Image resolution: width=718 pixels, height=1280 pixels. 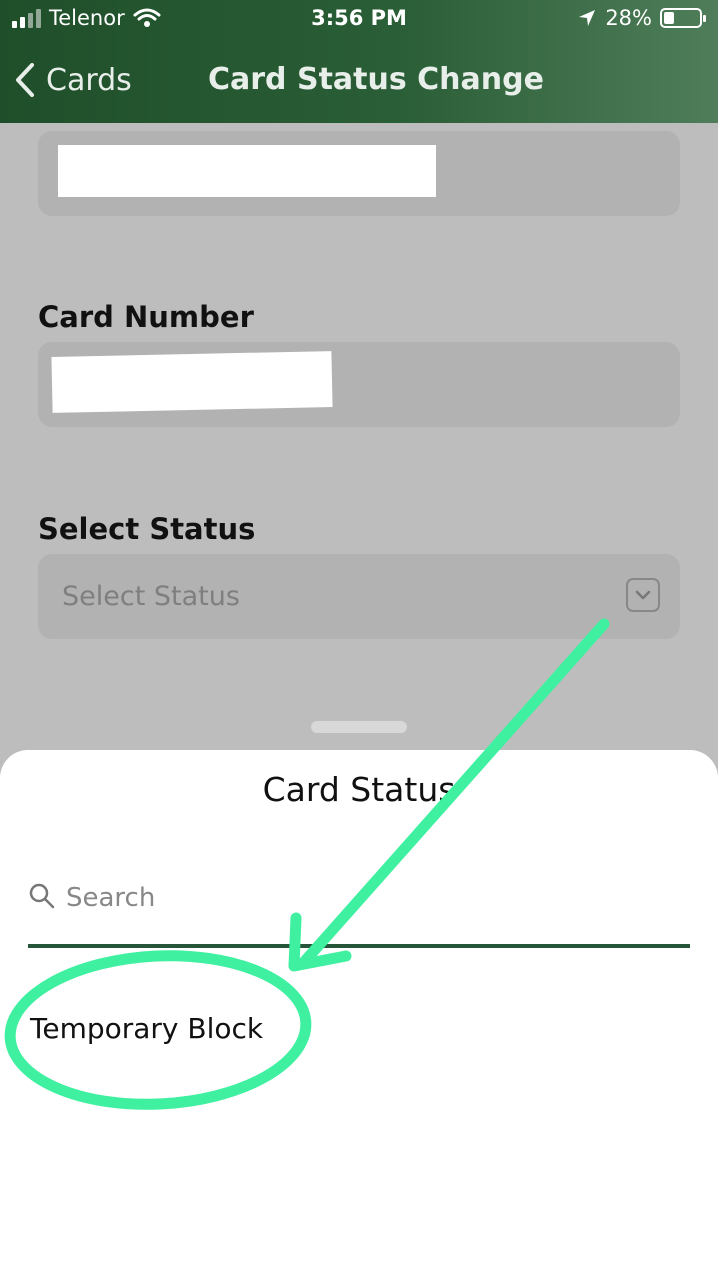 What do you see at coordinates (89, 80) in the screenshot?
I see `back-label: Cards` at bounding box center [89, 80].